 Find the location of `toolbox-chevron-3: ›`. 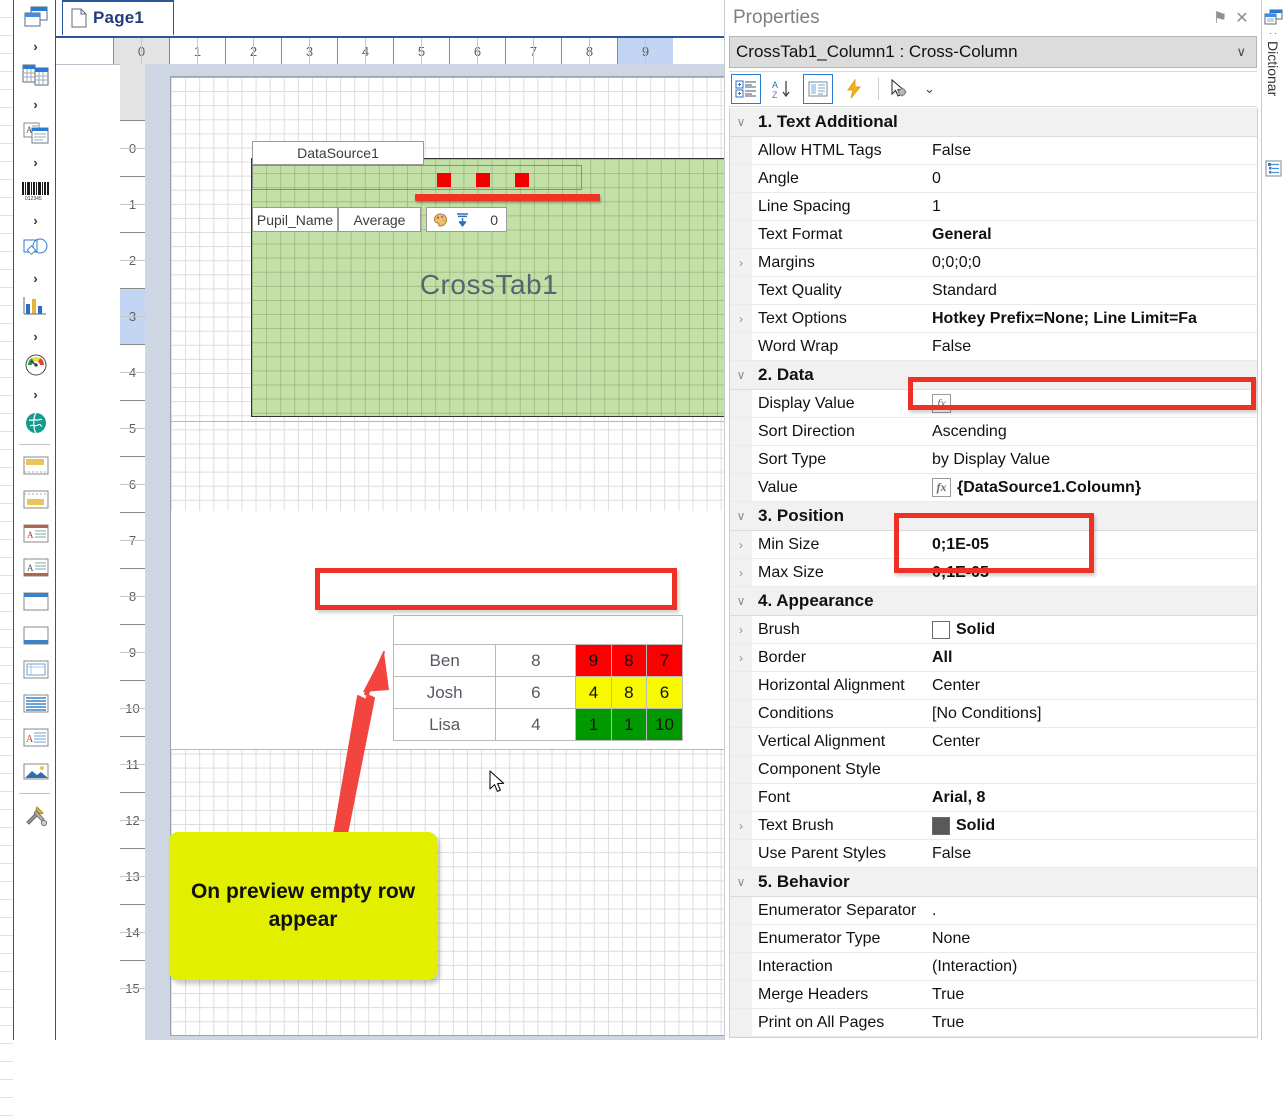

toolbox-chevron-3: › is located at coordinates (35, 162).